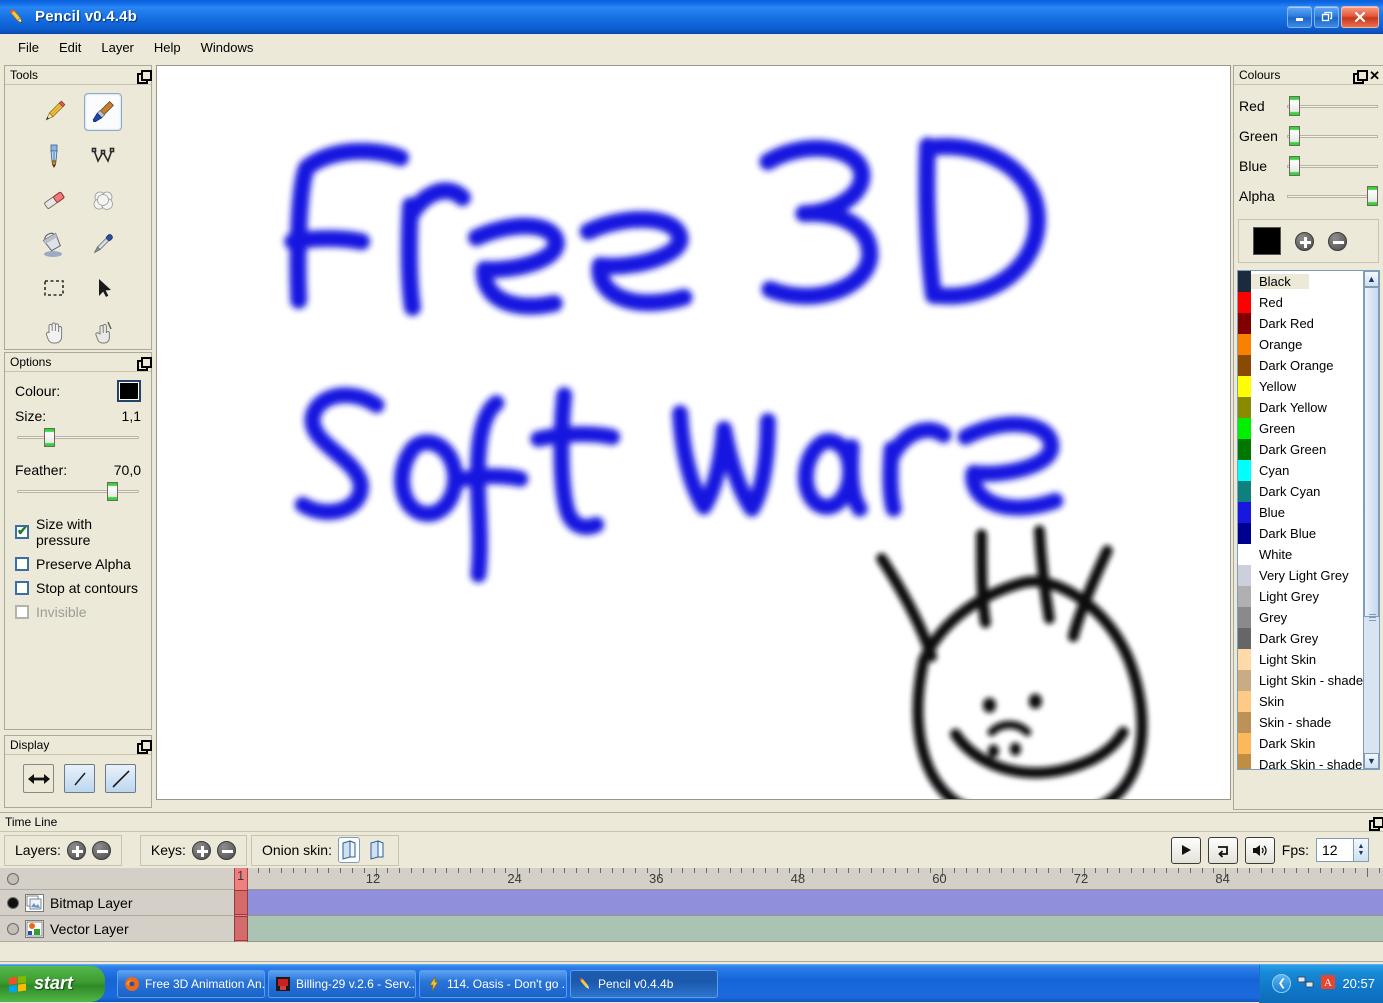 The height and width of the screenshot is (1003, 1383). What do you see at coordinates (1259, 850) in the screenshot?
I see `sound-button` at bounding box center [1259, 850].